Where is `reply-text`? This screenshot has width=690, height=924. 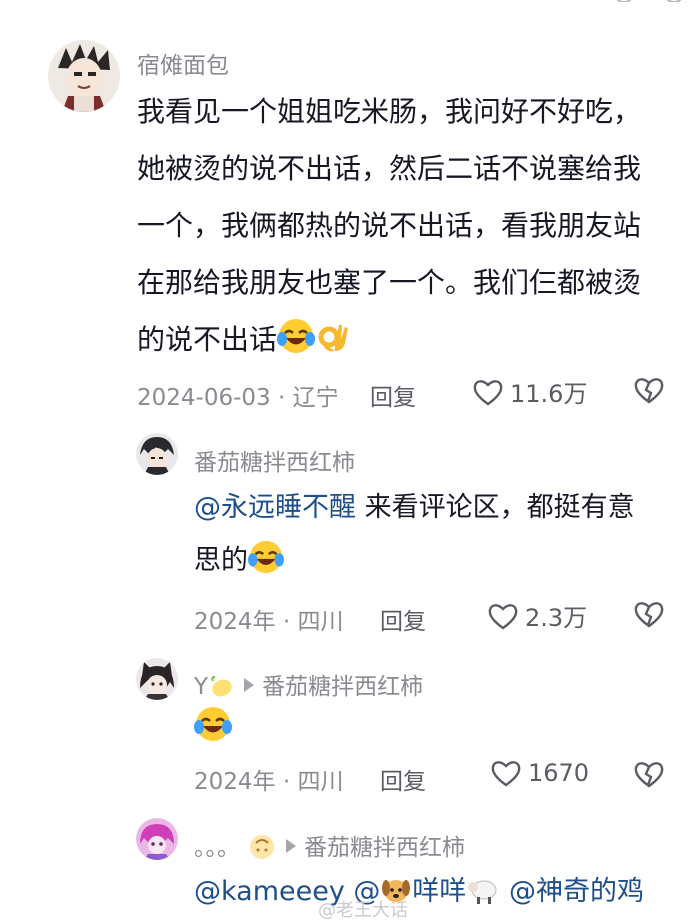
reply-text is located at coordinates (213, 726).